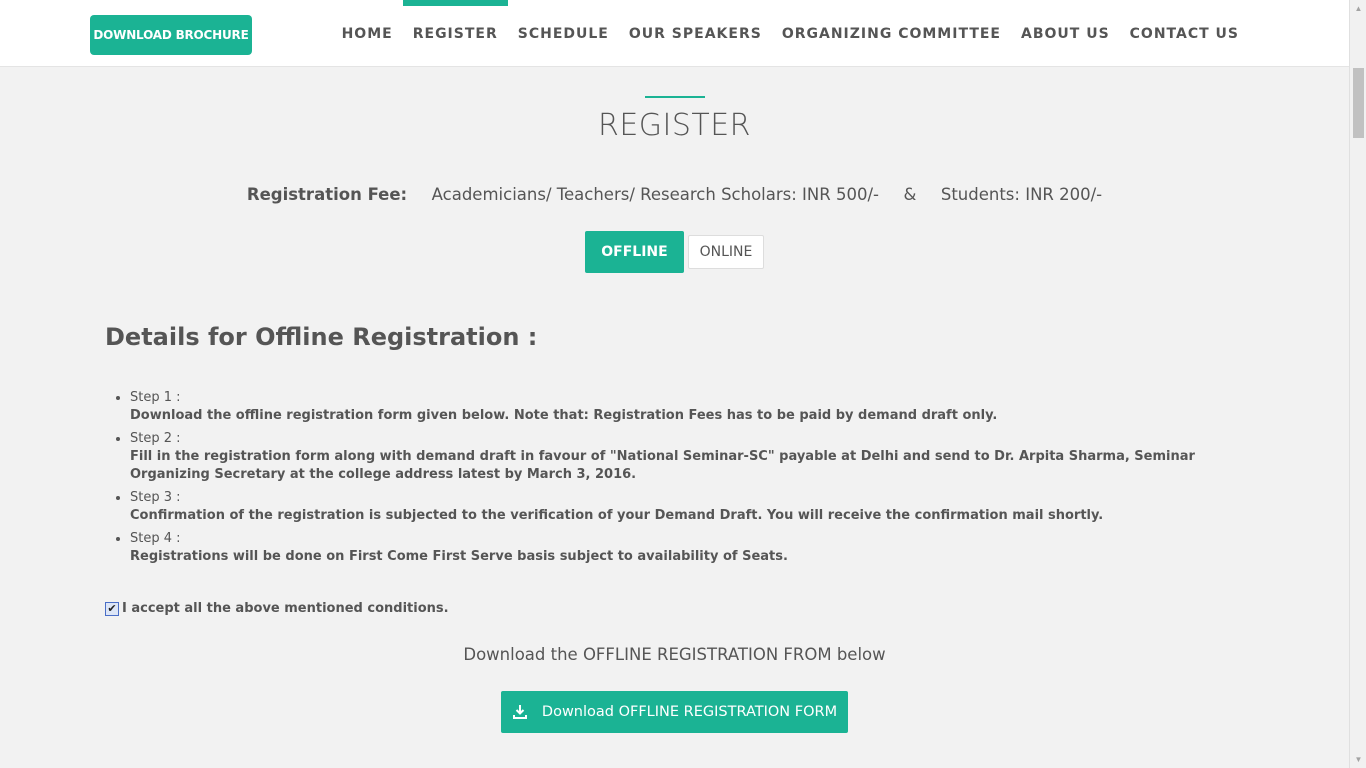  Describe the element at coordinates (634, 252) in the screenshot. I see `tab-offline: OFFLINE` at that location.